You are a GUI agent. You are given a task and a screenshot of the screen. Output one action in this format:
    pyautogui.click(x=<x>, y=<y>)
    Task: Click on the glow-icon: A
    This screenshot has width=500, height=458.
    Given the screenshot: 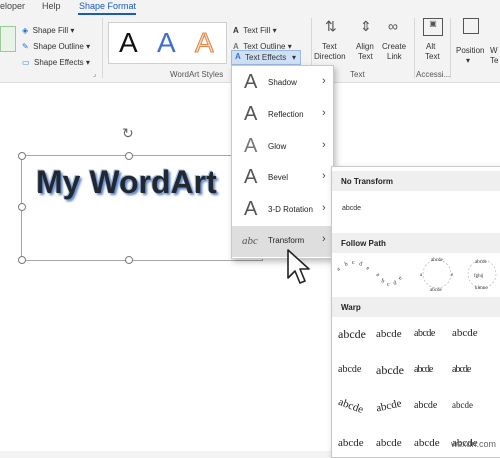 What is the action you would take?
    pyautogui.click(x=251, y=146)
    